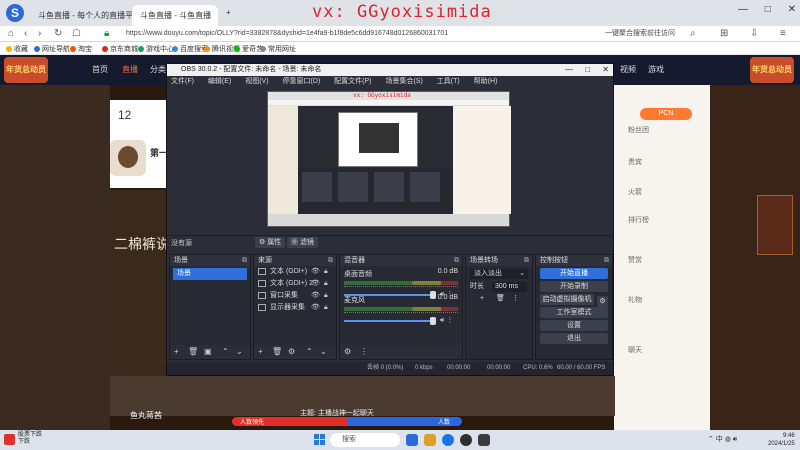 This screenshot has height=450, width=800. Describe the element at coordinates (724, 33) in the screenshot. I see `extensions-icon: ⊞` at that location.